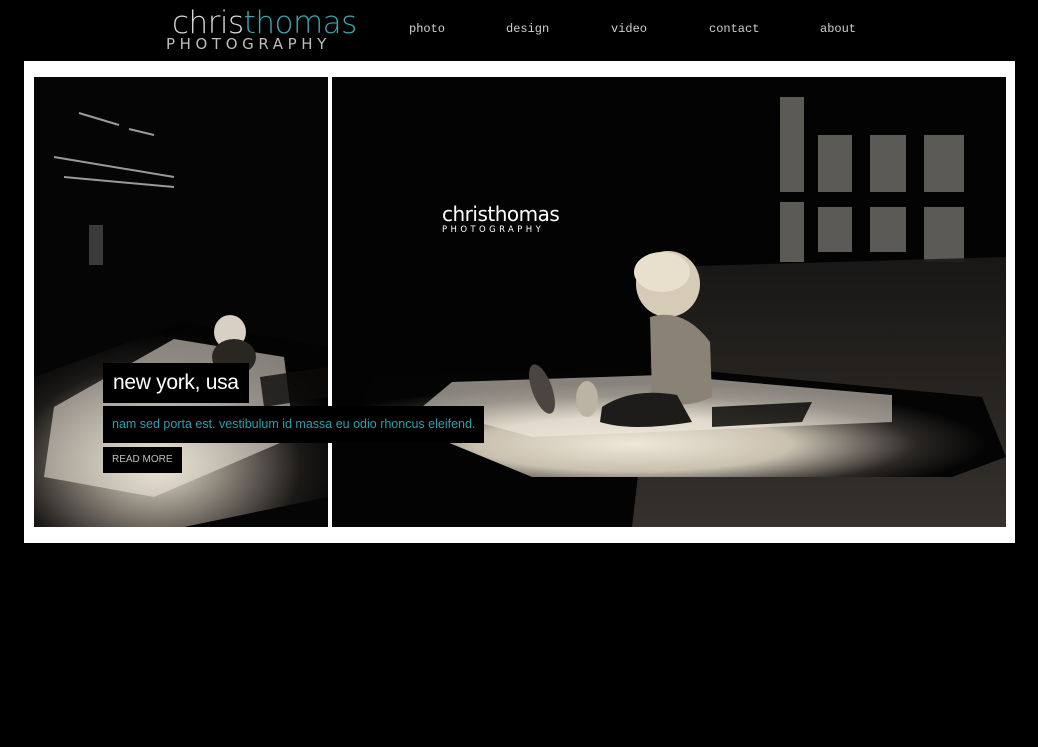 The height and width of the screenshot is (747, 1038). Describe the element at coordinates (734, 29) in the screenshot. I see `nav-item-contact: contact` at that location.